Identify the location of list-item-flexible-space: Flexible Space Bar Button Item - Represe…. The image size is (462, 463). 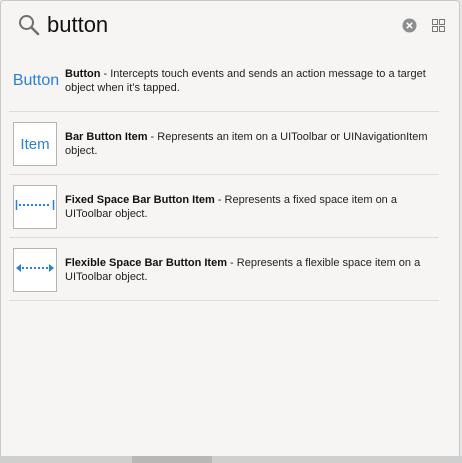
(231, 269).